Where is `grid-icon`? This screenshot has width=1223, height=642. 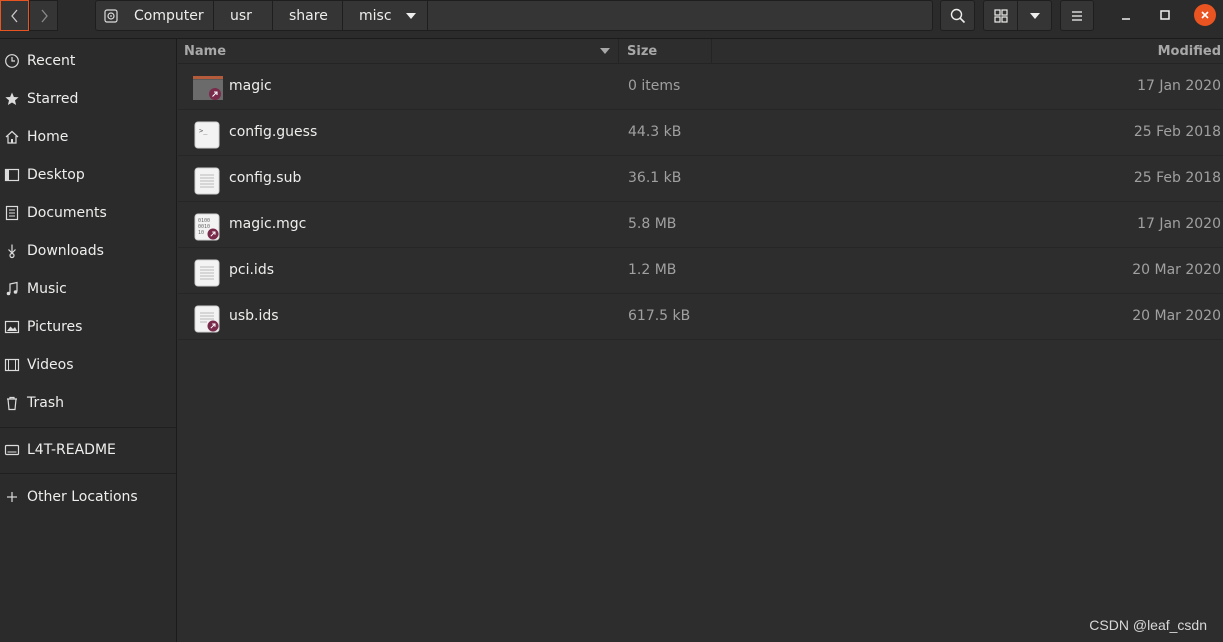
grid-icon is located at coordinates (1000, 15).